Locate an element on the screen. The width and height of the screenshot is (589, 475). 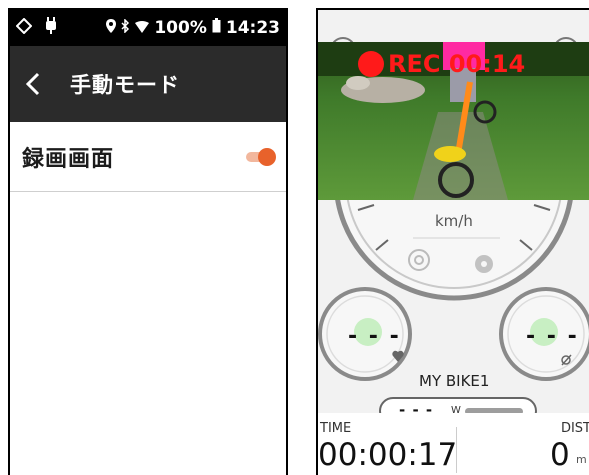
time-value: 00:00:17 is located at coordinates (388, 455).